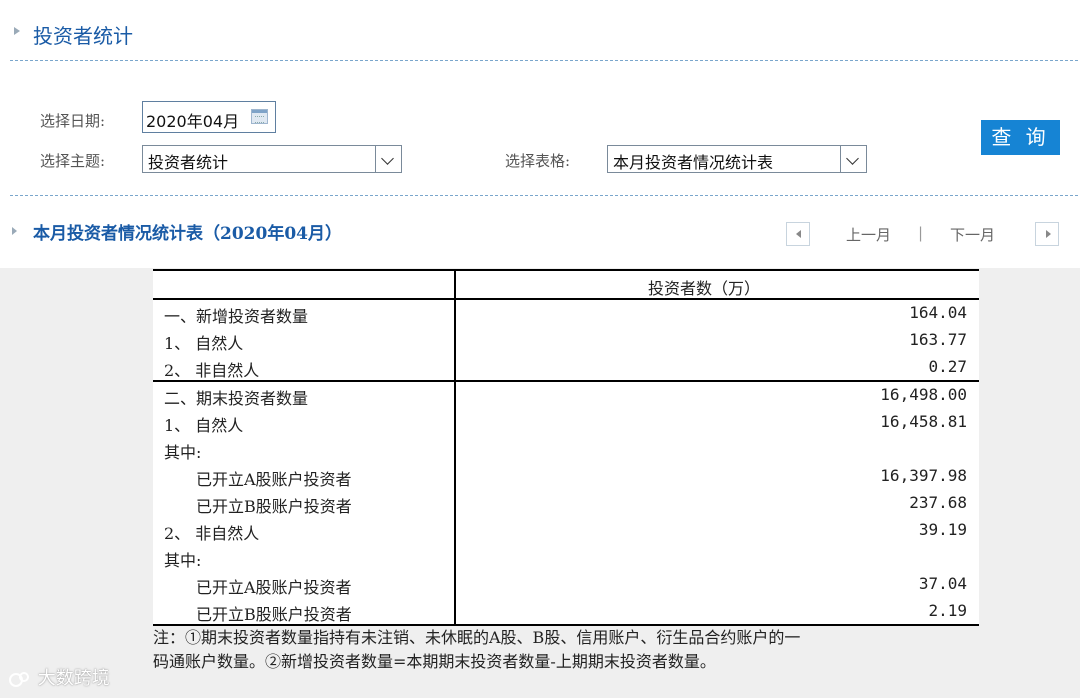 This screenshot has height=698, width=1080. What do you see at coordinates (938, 312) in the screenshot?
I see `row-value: 164.04` at bounding box center [938, 312].